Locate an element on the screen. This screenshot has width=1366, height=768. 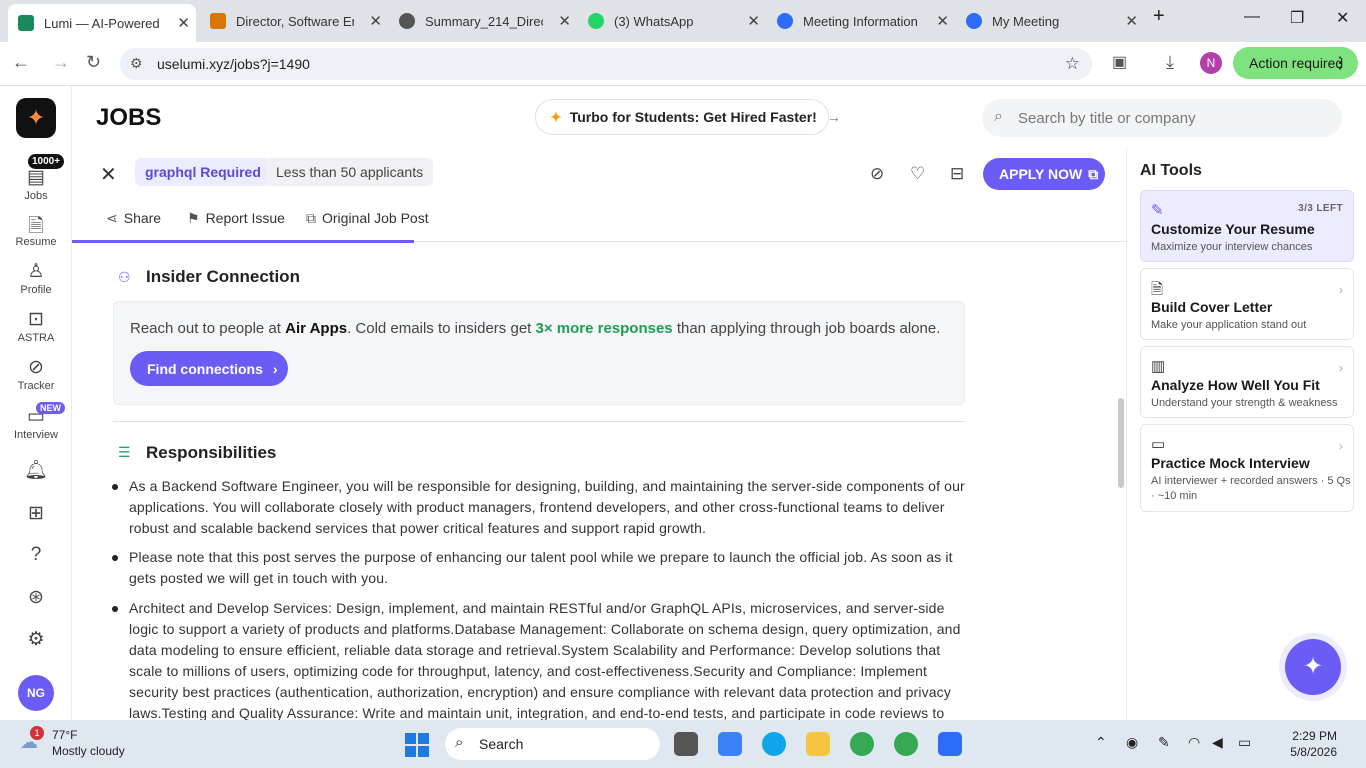
more-menu-icon: ⋮ is located at coordinates (1340, 63).